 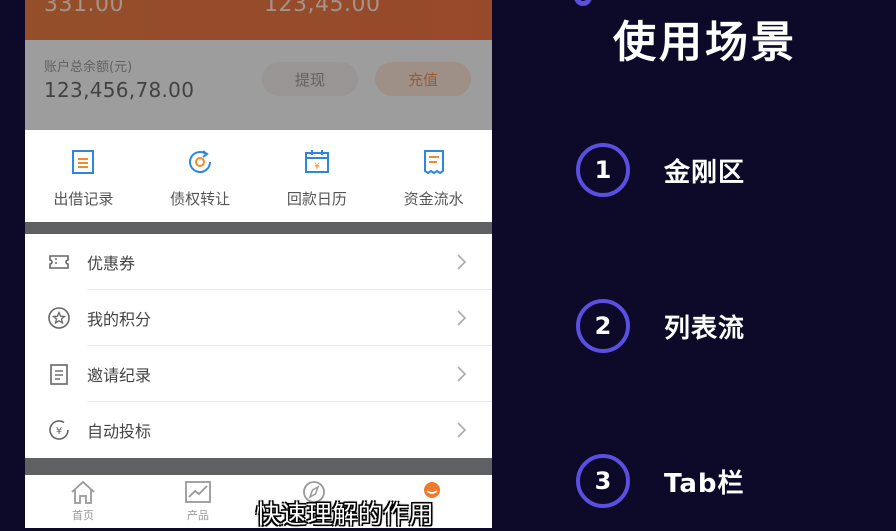 I want to click on slide-title: 使用场景, so click(x=705, y=43).